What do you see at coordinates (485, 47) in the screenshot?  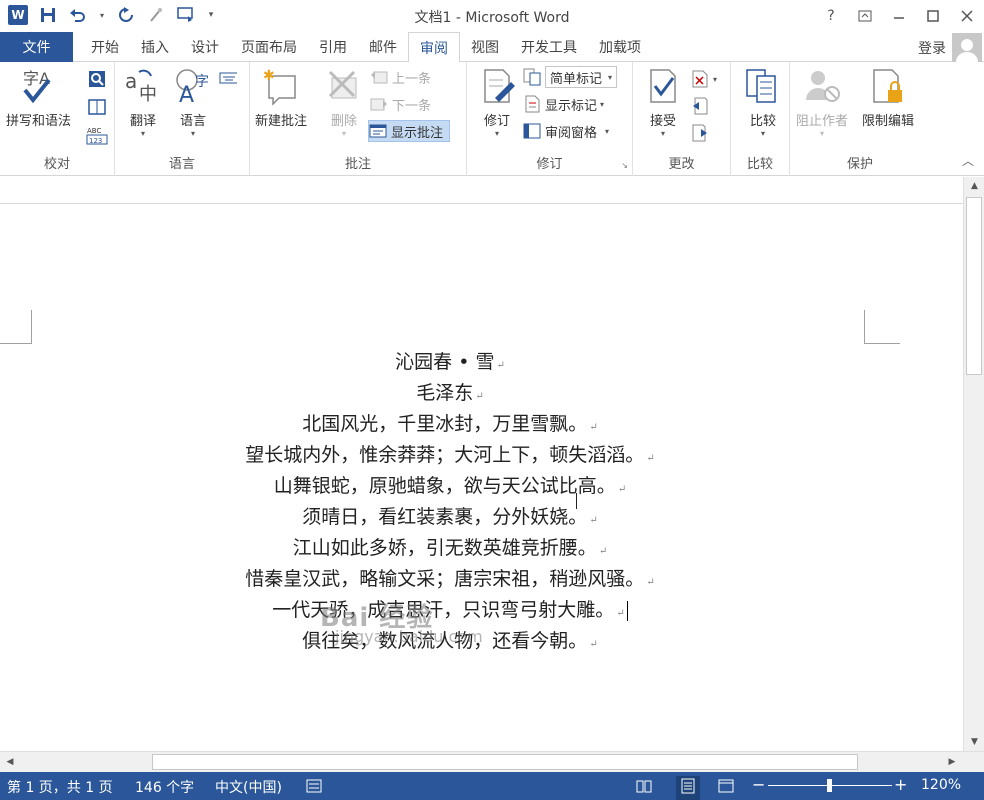 I see `tab-view: 视图` at bounding box center [485, 47].